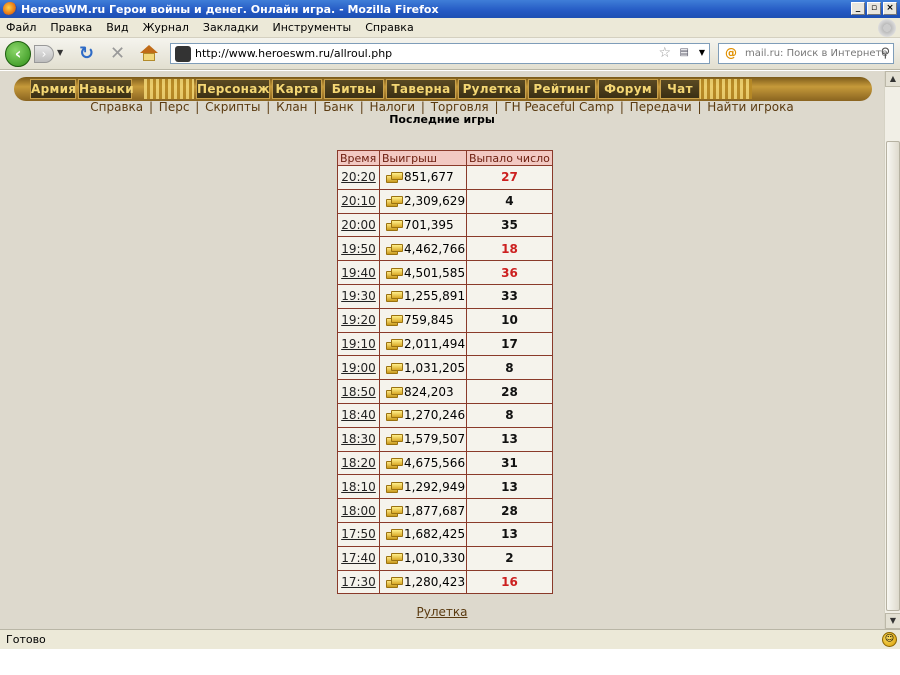  I want to click on menu-history: Журнал, so click(166, 27).